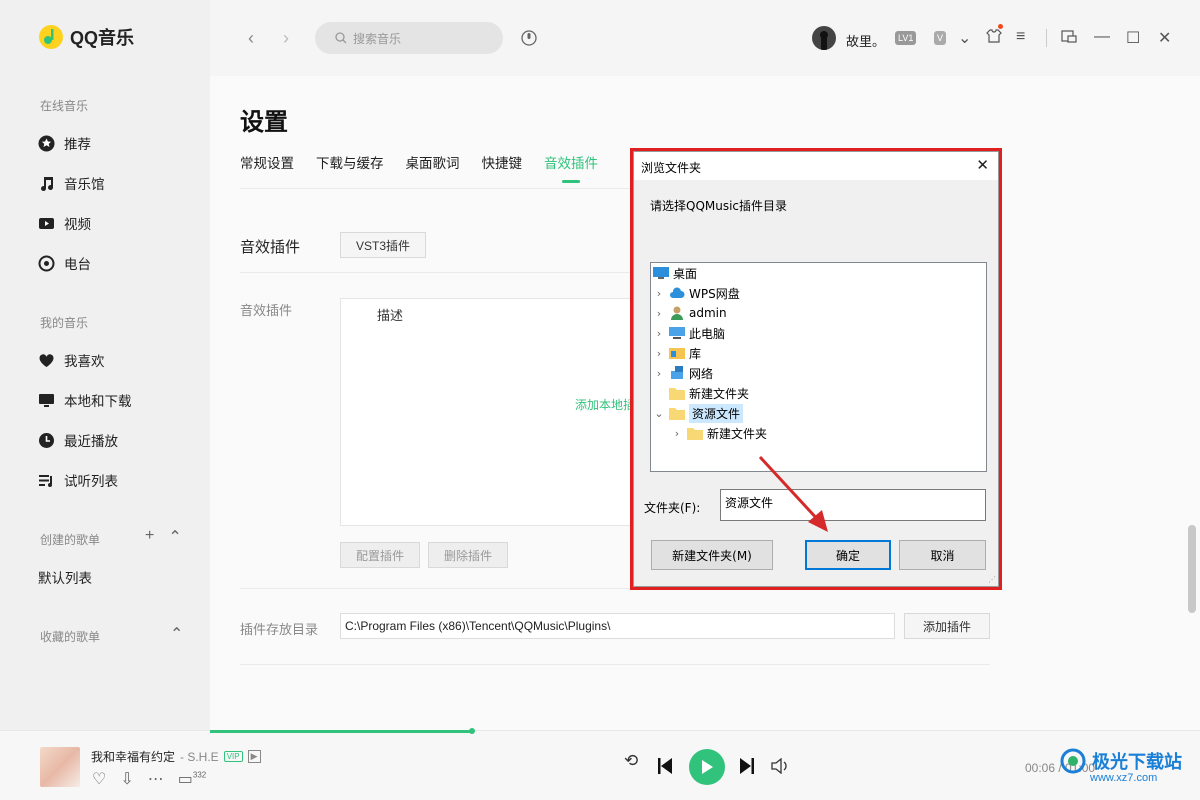 The height and width of the screenshot is (800, 1200). I want to click on tree-item-admin: › admin, so click(690, 313).